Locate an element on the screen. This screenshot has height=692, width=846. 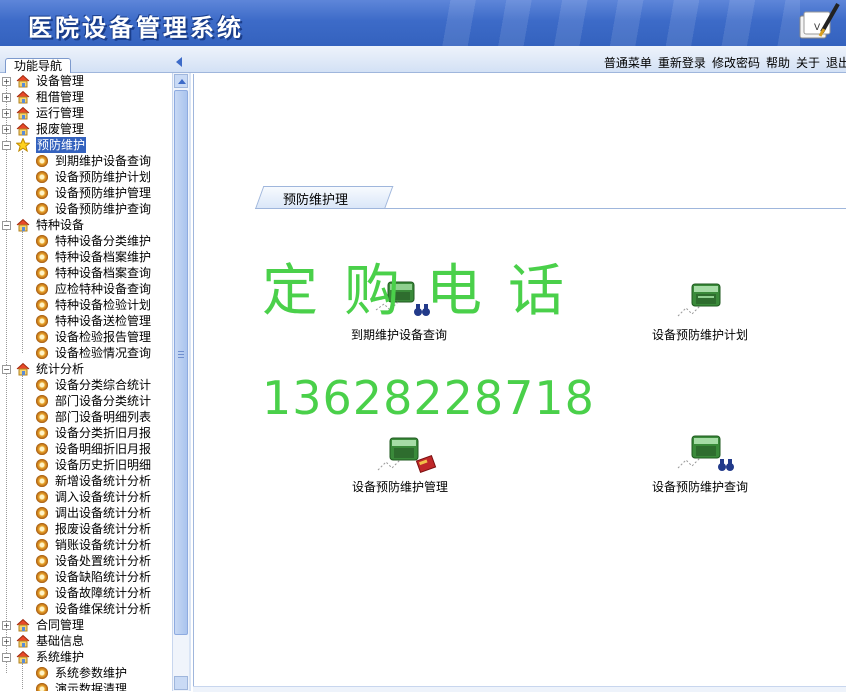
sidebar-group-label: 特种设备 is located at coordinates (60, 225).